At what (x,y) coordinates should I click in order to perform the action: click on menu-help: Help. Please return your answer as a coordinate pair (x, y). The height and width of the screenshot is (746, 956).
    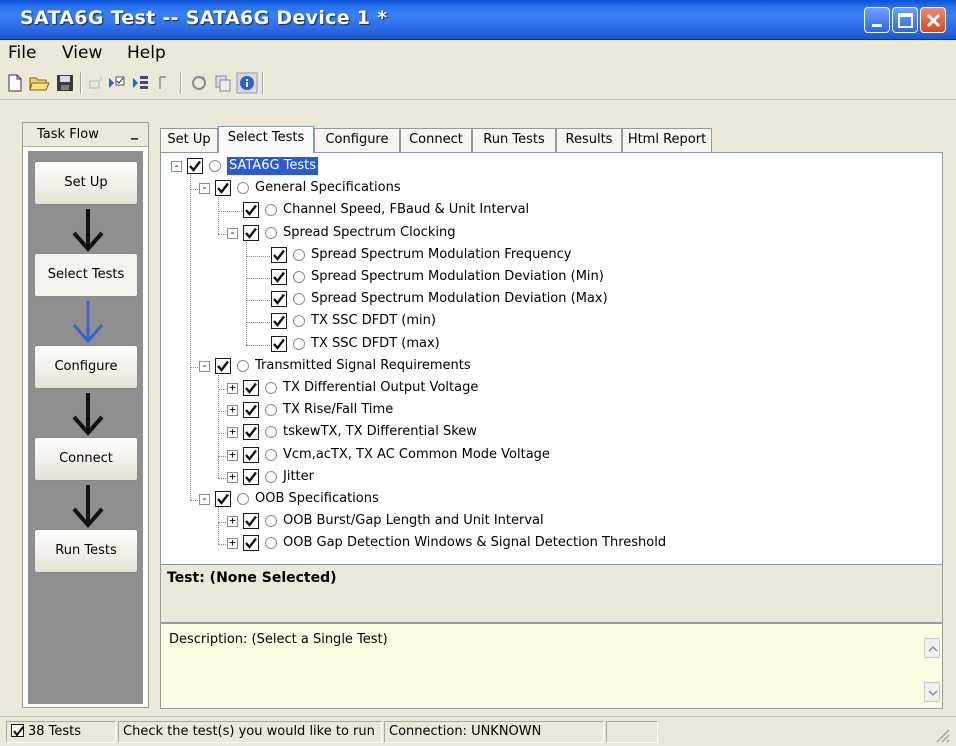
    Looking at the image, I should click on (146, 53).